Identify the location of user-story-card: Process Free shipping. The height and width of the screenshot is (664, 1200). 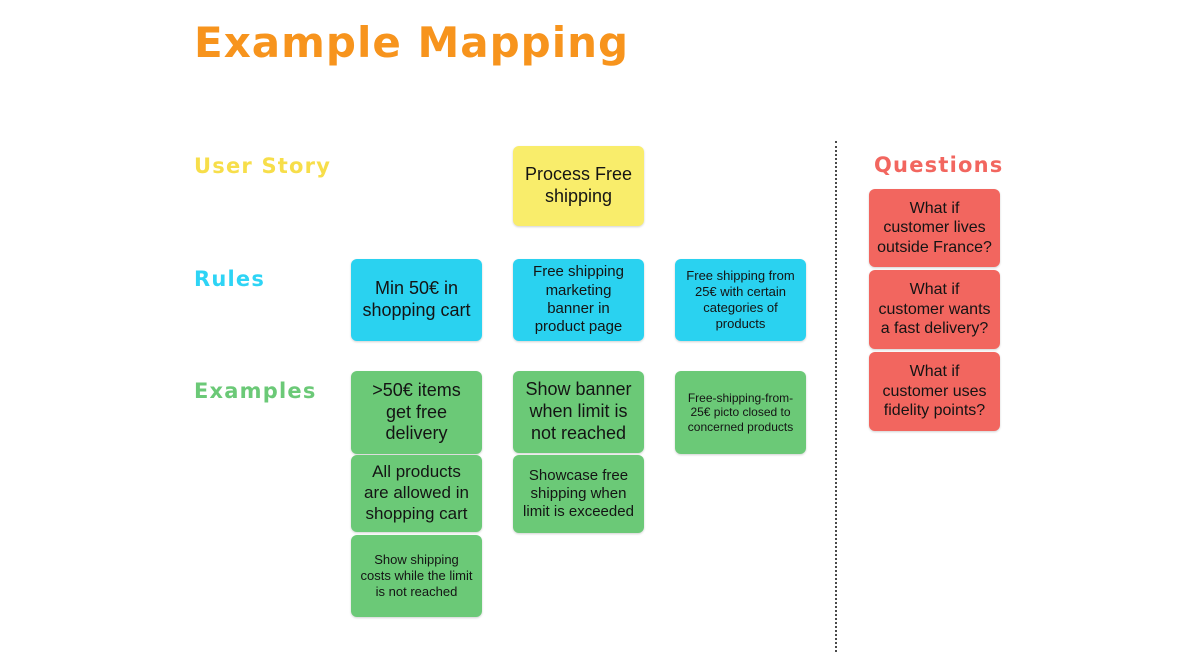
(578, 186).